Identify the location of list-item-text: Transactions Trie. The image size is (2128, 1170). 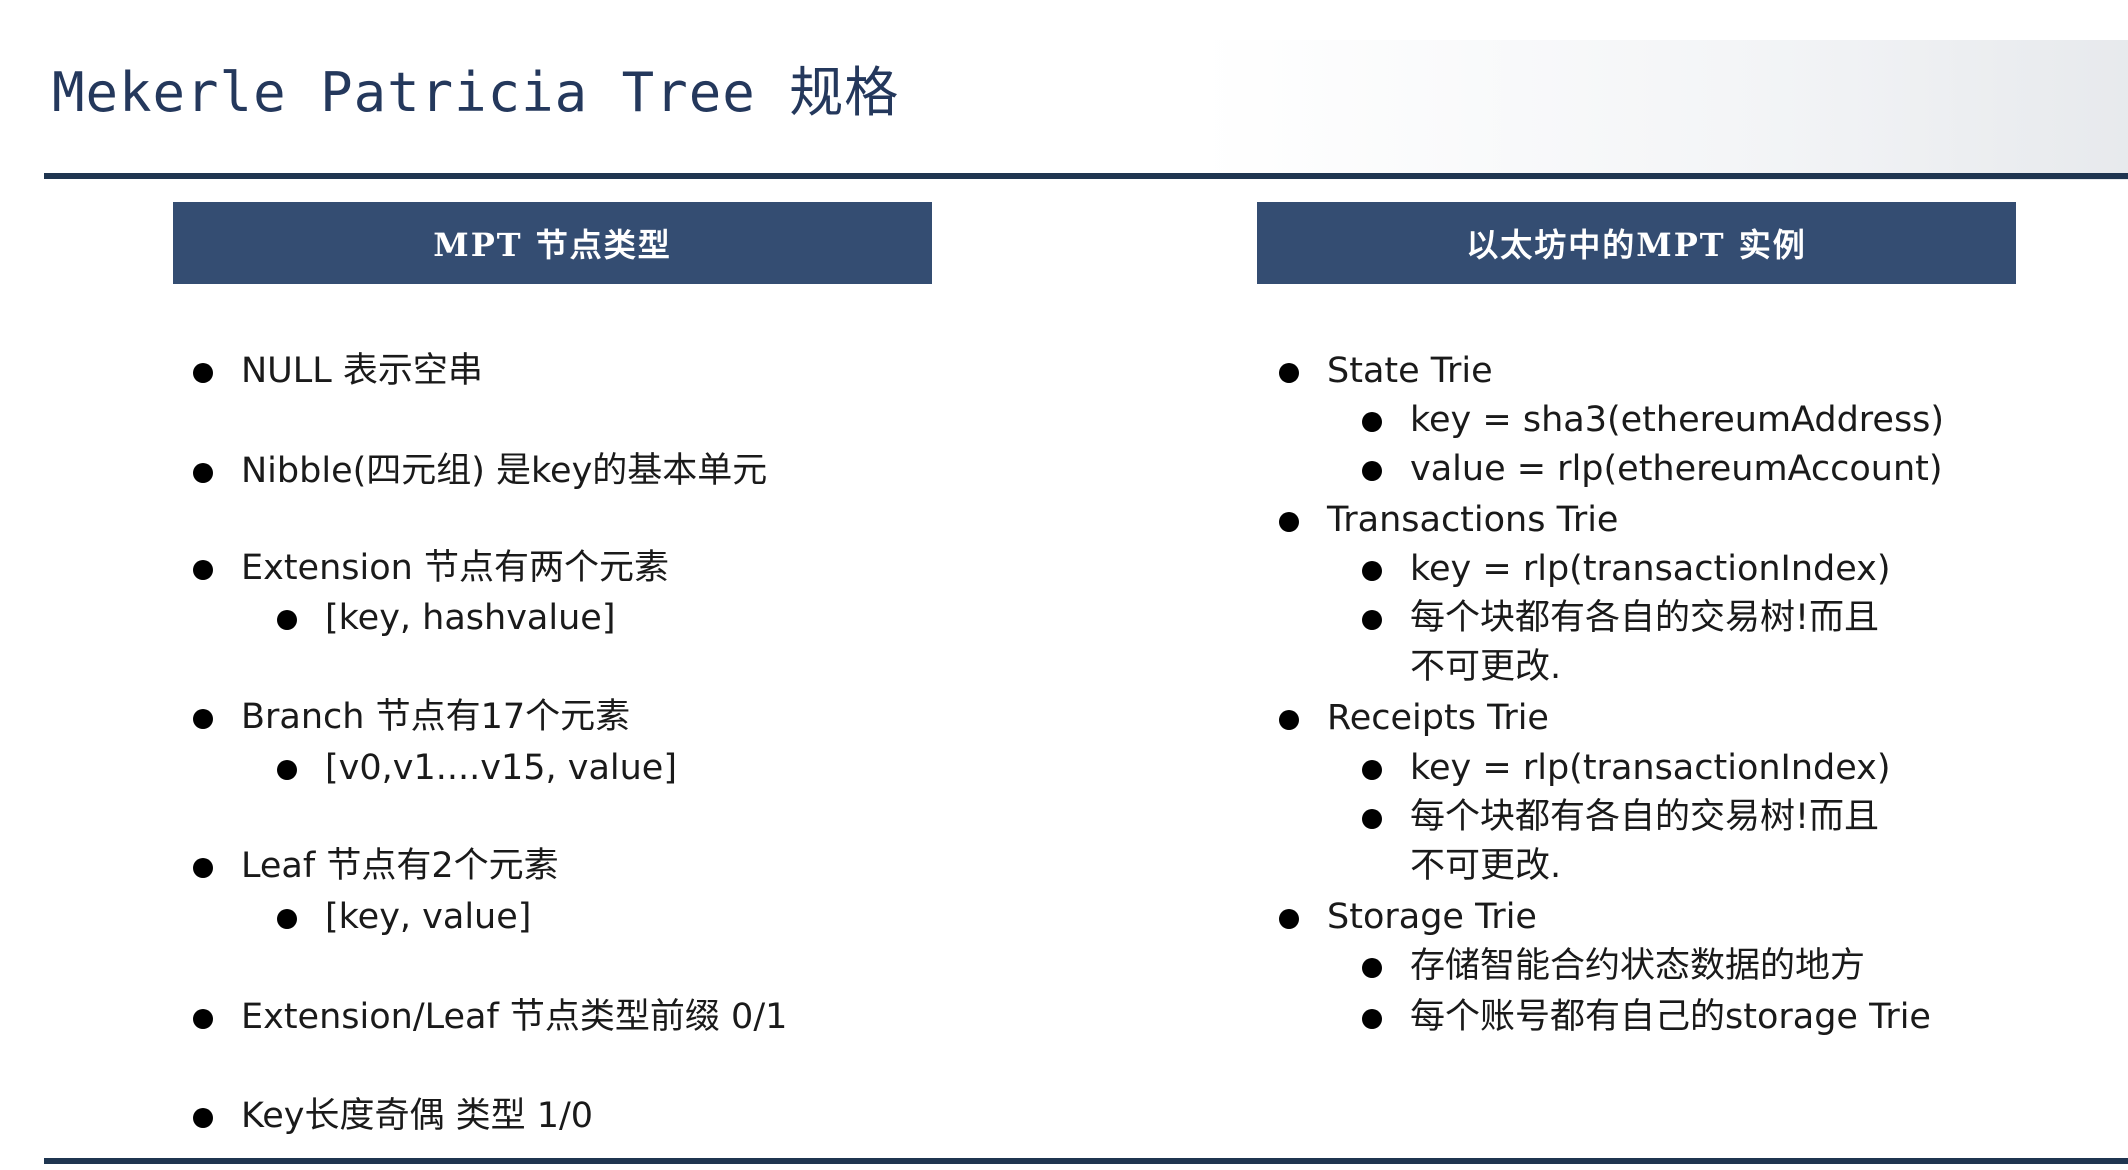
(1473, 520).